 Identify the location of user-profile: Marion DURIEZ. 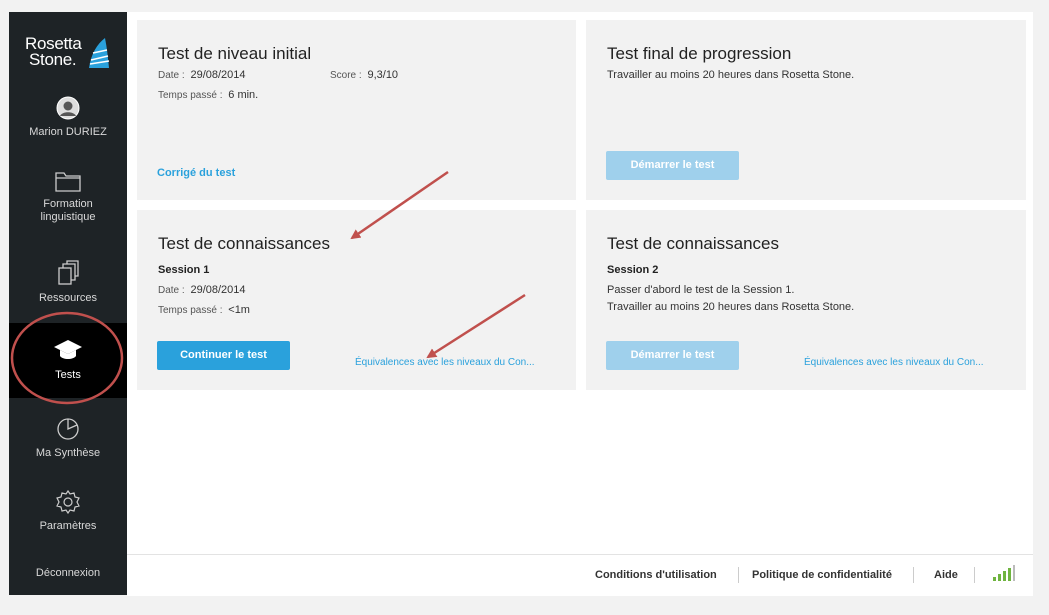
(68, 117).